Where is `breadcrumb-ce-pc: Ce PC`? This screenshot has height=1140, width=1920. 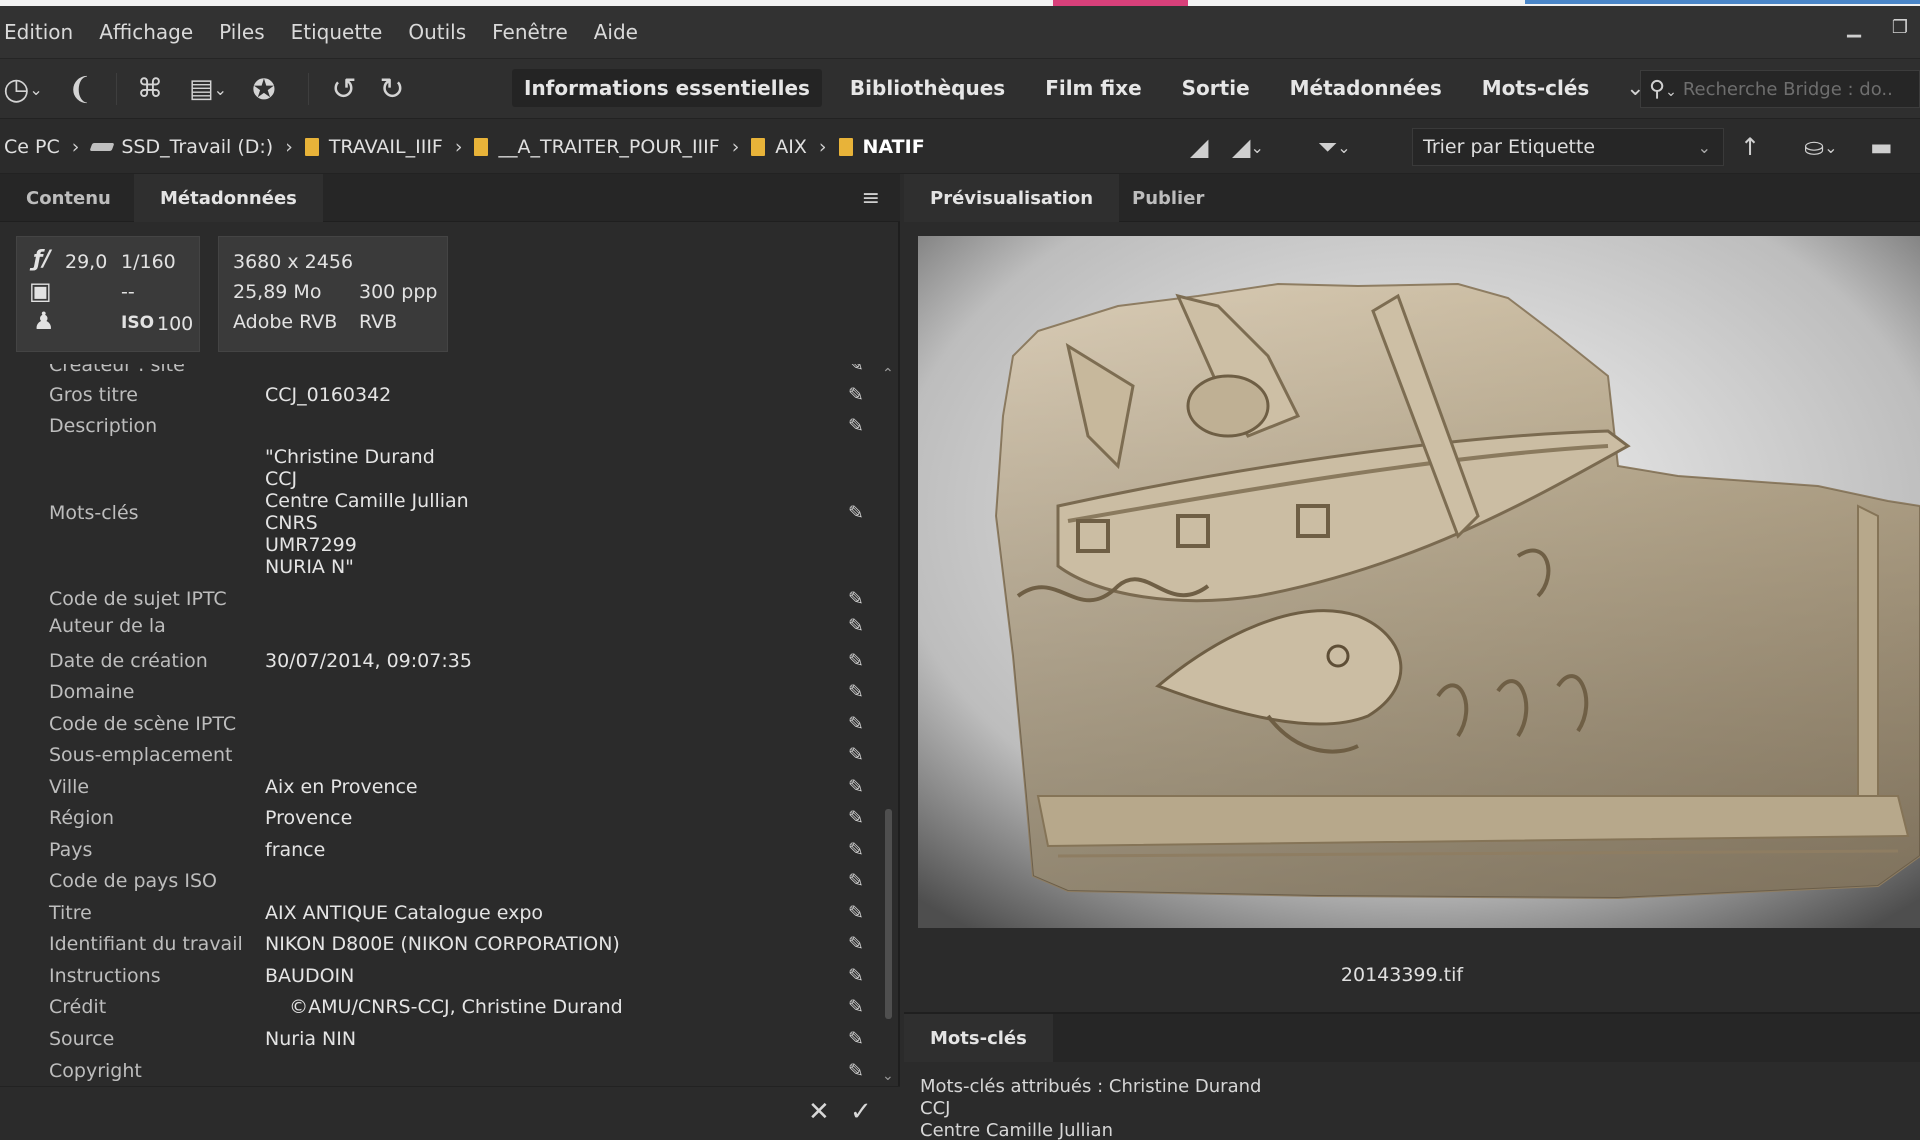
breadcrumb-ce-pc: Ce PC is located at coordinates (32, 147).